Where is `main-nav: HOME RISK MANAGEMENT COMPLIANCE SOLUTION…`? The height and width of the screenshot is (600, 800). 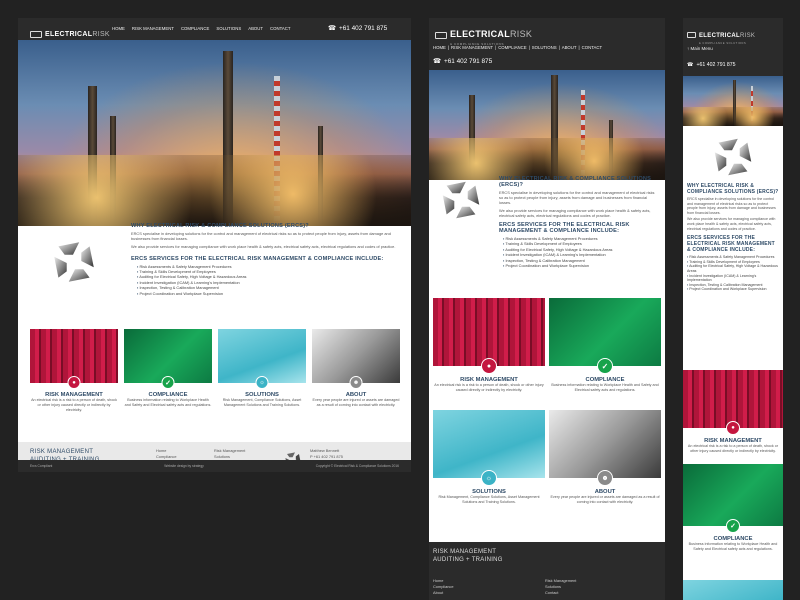 main-nav: HOME RISK MANAGEMENT COMPLIANCE SOLUTION… is located at coordinates (201, 28).